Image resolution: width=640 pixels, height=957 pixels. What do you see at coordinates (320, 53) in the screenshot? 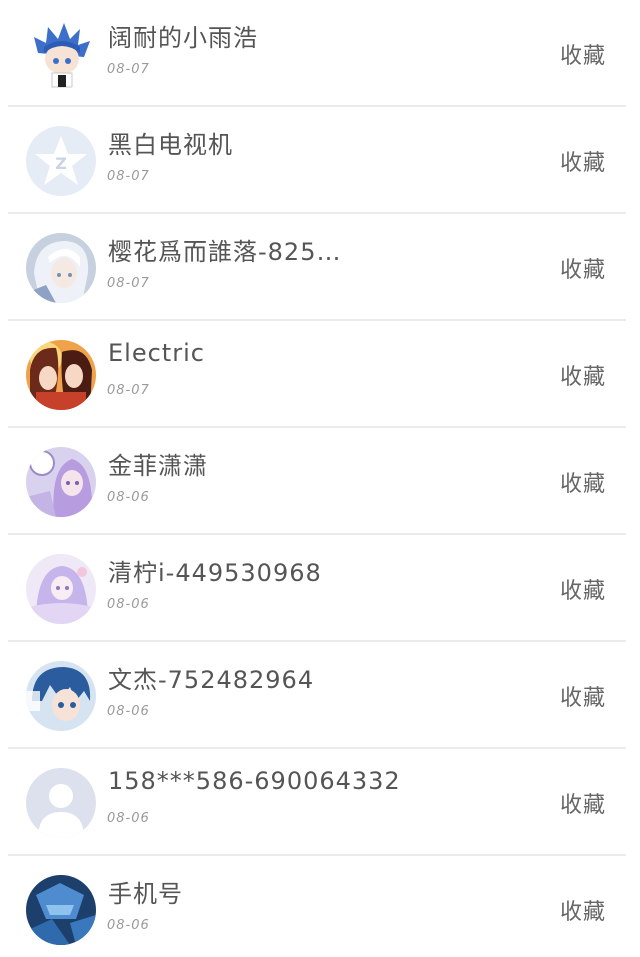
I see `list-item: 阔耐的小雨浩 08-07 收藏` at bounding box center [320, 53].